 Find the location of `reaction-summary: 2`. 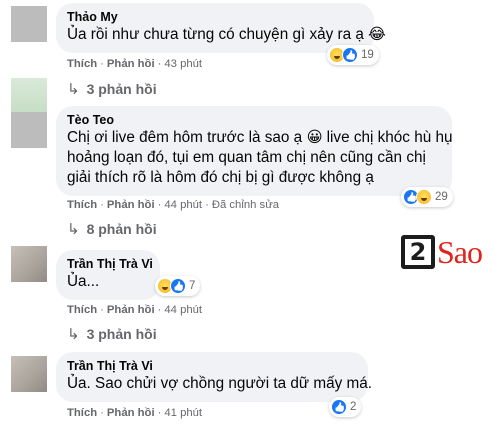

reaction-summary: 2 is located at coordinates (345, 407).